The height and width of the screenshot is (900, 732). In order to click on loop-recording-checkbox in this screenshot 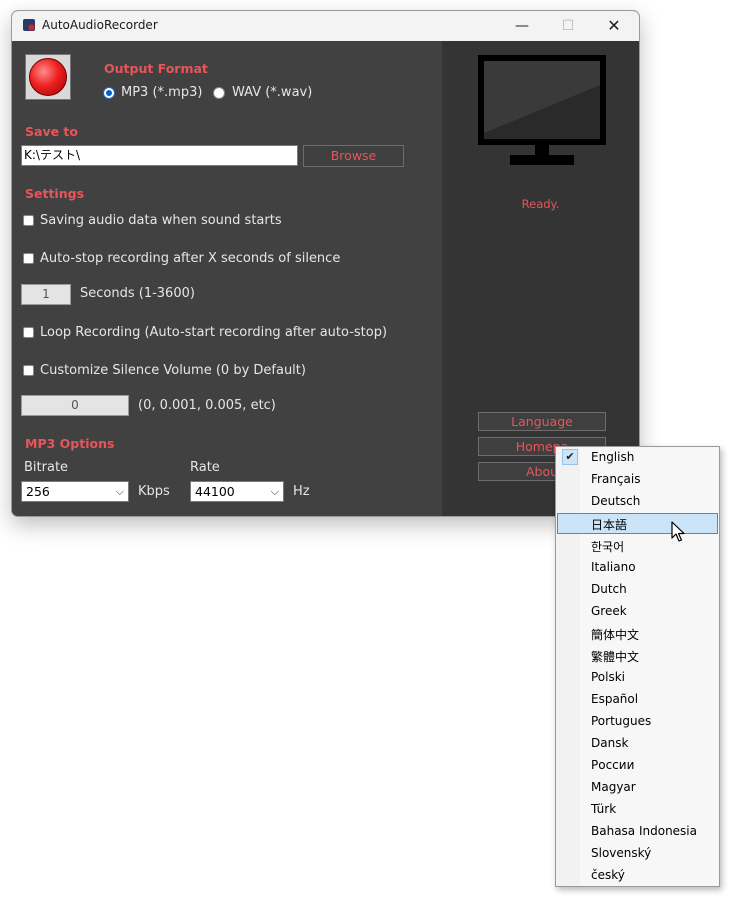, I will do `click(28, 332)`.